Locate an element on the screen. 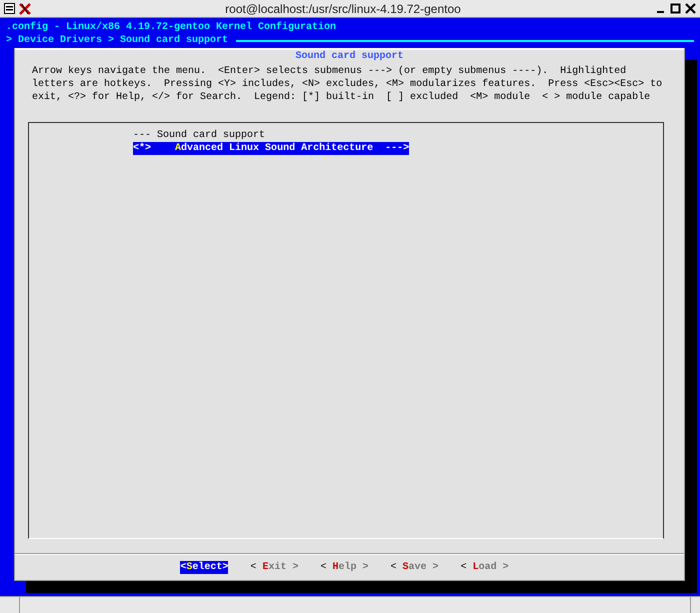  menu-item: <*> Advanced Linux Sound Architecture ---> is located at coordinates (271, 148).